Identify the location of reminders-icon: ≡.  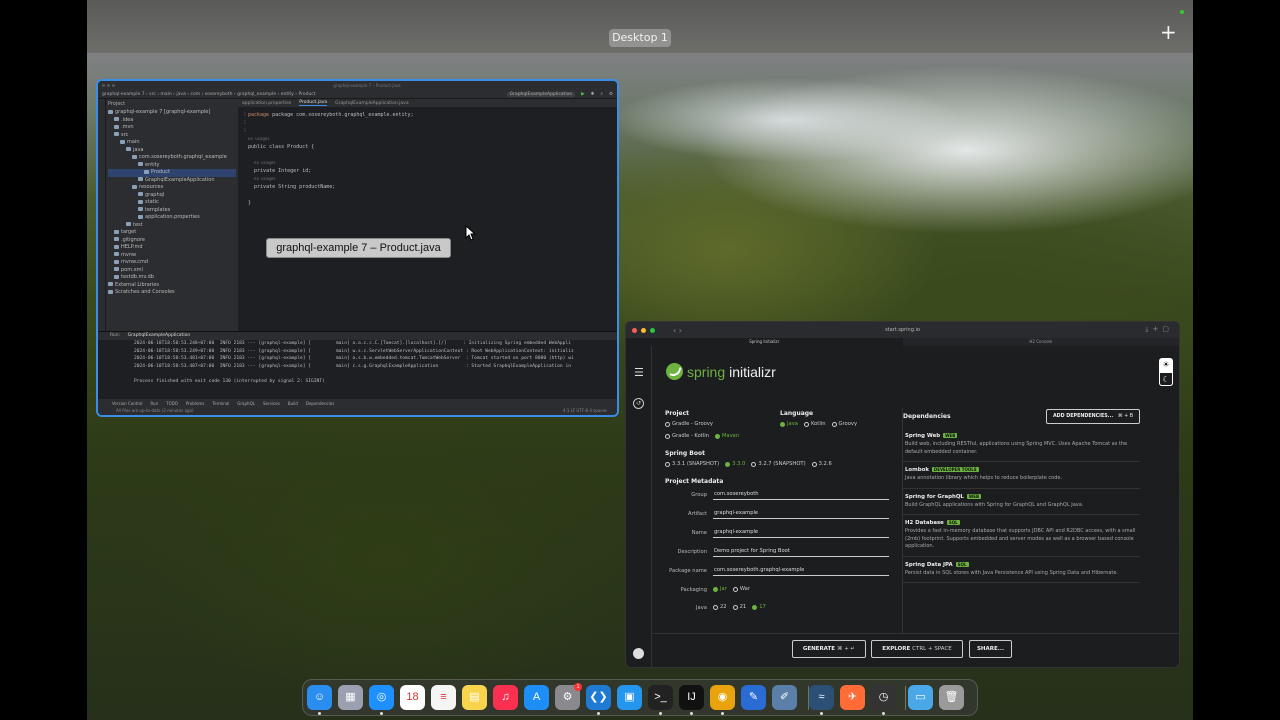
(443, 697).